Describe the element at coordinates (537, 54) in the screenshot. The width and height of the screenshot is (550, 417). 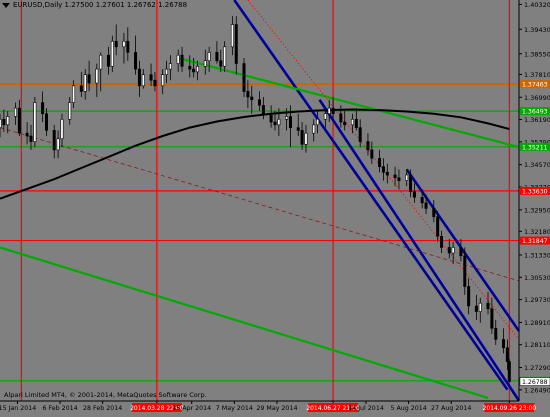
I see `y-tick-label: 1.38550` at that location.